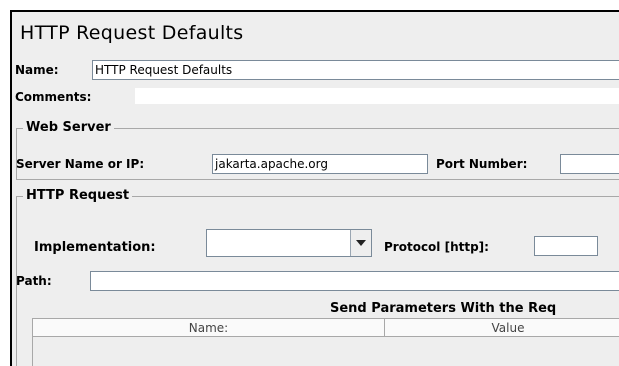  What do you see at coordinates (355, 70) in the screenshot?
I see `name-field: HTTP Request Defaults` at bounding box center [355, 70].